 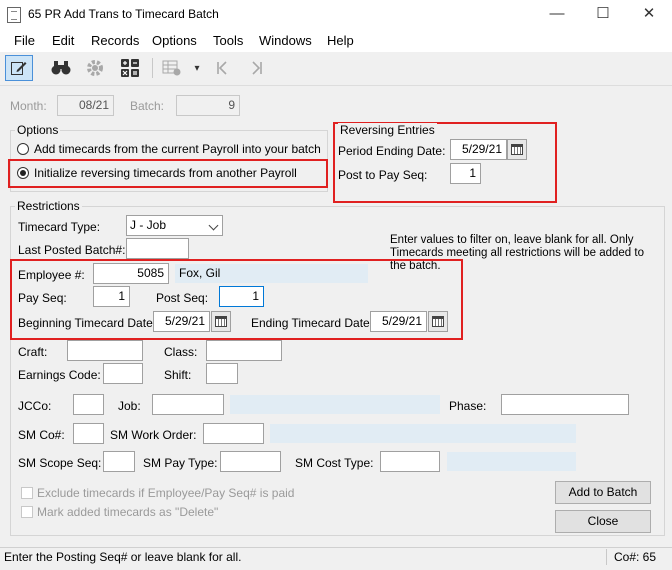 I want to click on menu-help: Help, so click(x=340, y=40).